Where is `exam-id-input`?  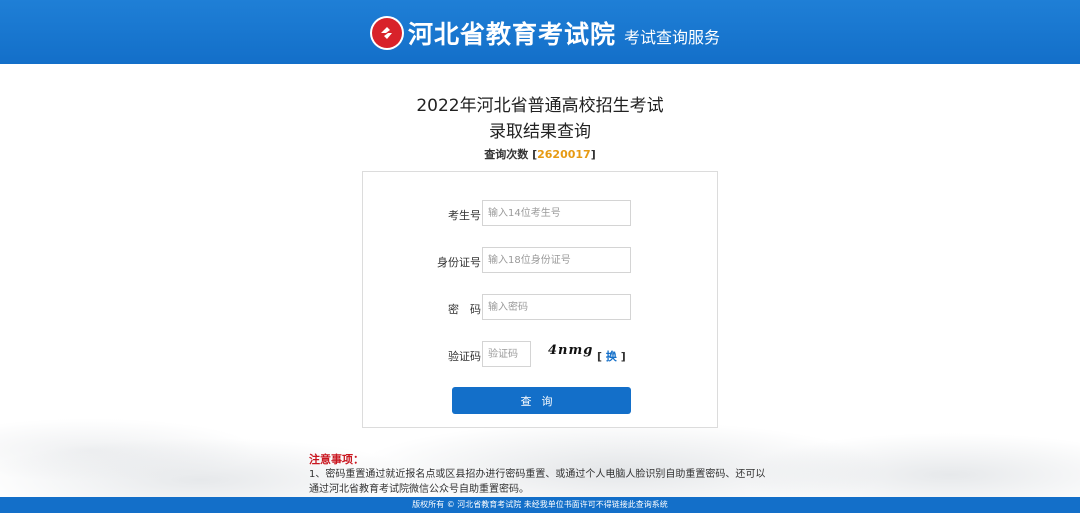
exam-id-input is located at coordinates (556, 213).